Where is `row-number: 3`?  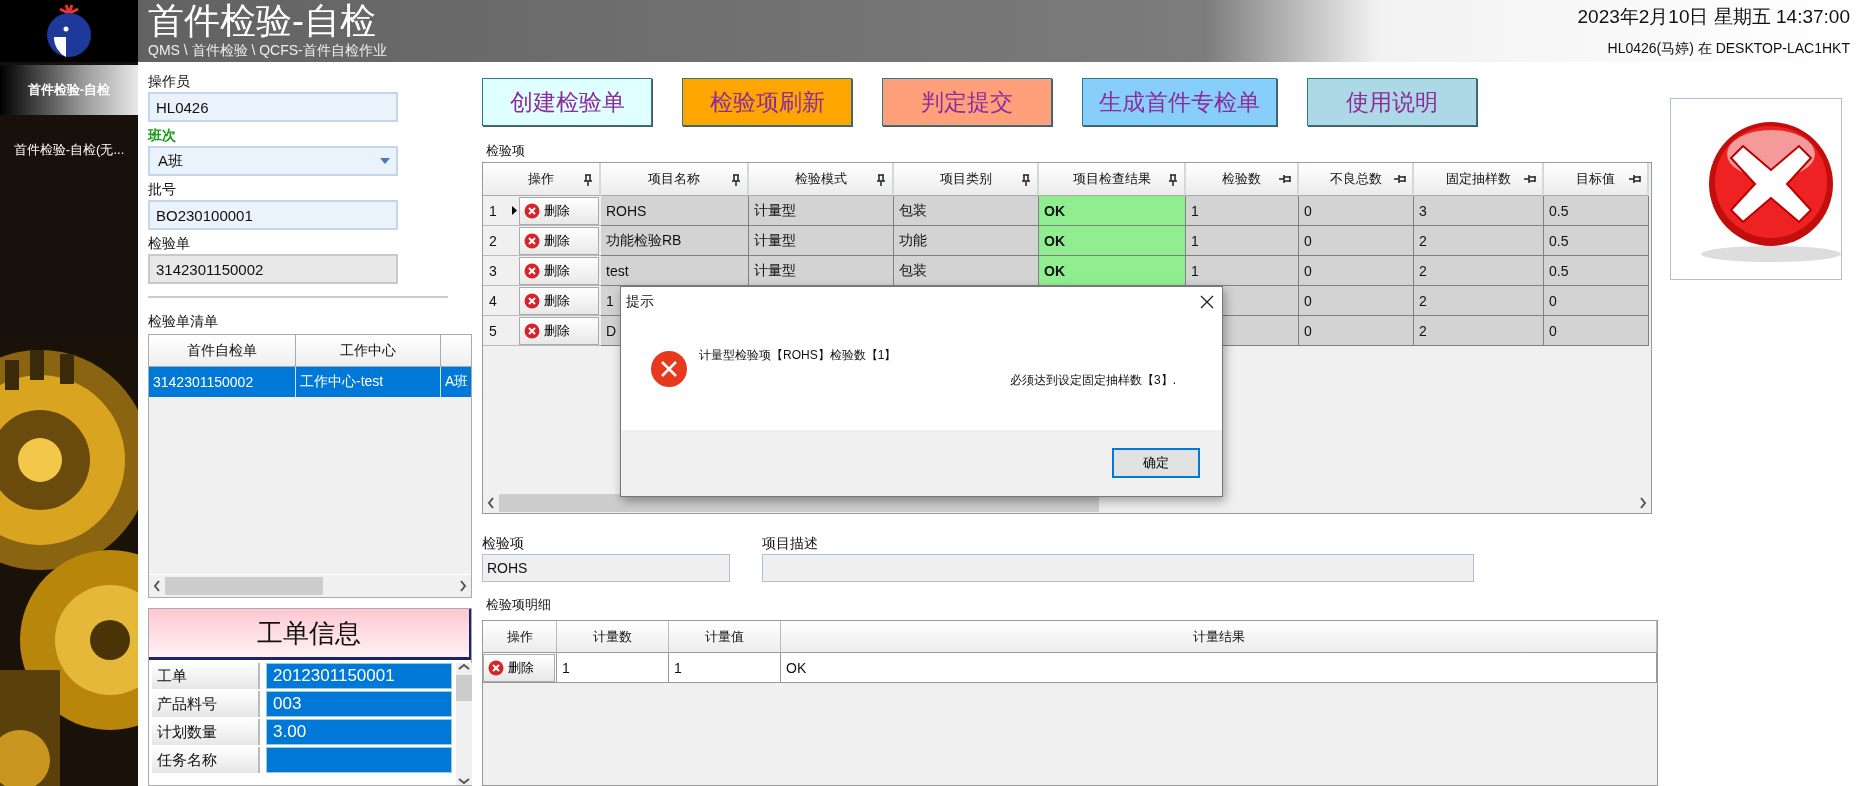 row-number: 3 is located at coordinates (493, 270).